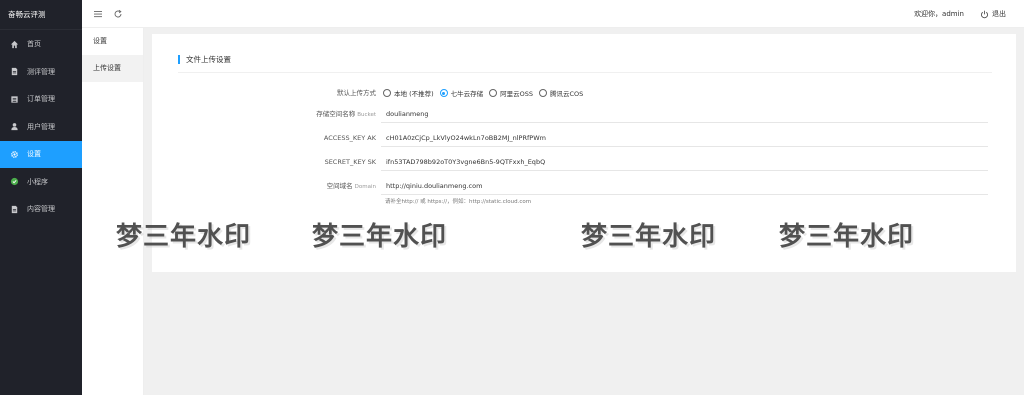  What do you see at coordinates (553, 14) in the screenshot?
I see `top-header: 欢迎你，admin 退出` at bounding box center [553, 14].